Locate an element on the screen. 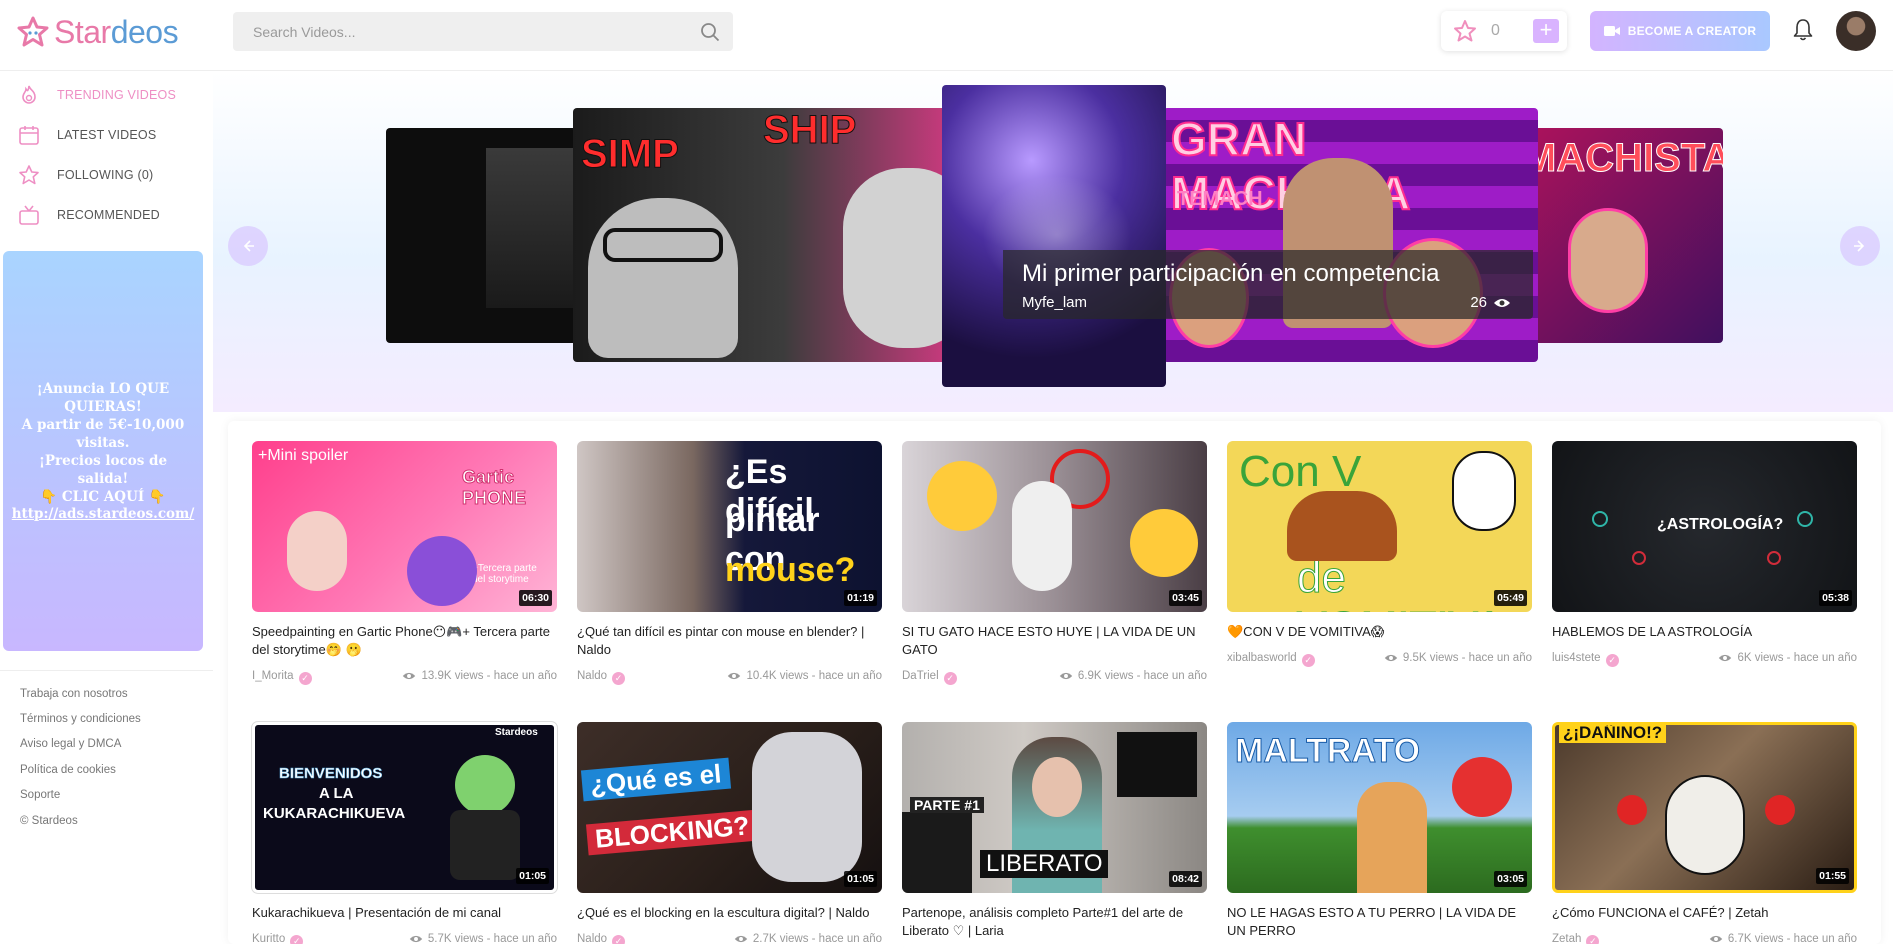 The width and height of the screenshot is (1893, 944). video-thumbnail: MALTRATO 03:05 is located at coordinates (1379, 807).